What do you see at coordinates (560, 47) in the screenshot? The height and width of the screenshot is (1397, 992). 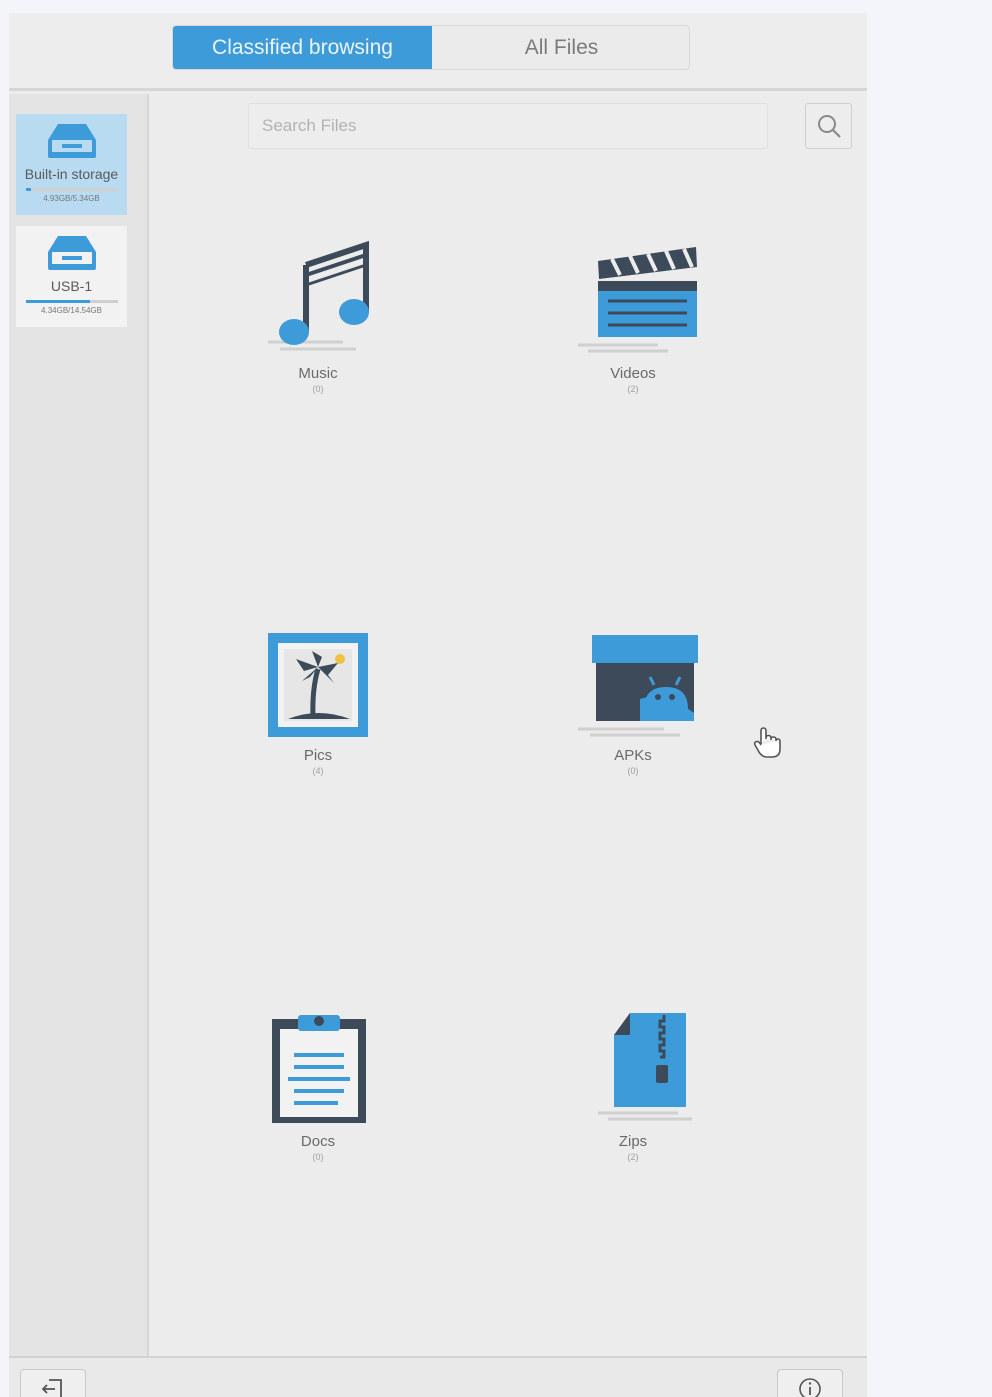 I see `tab-all-files: All Files` at bounding box center [560, 47].